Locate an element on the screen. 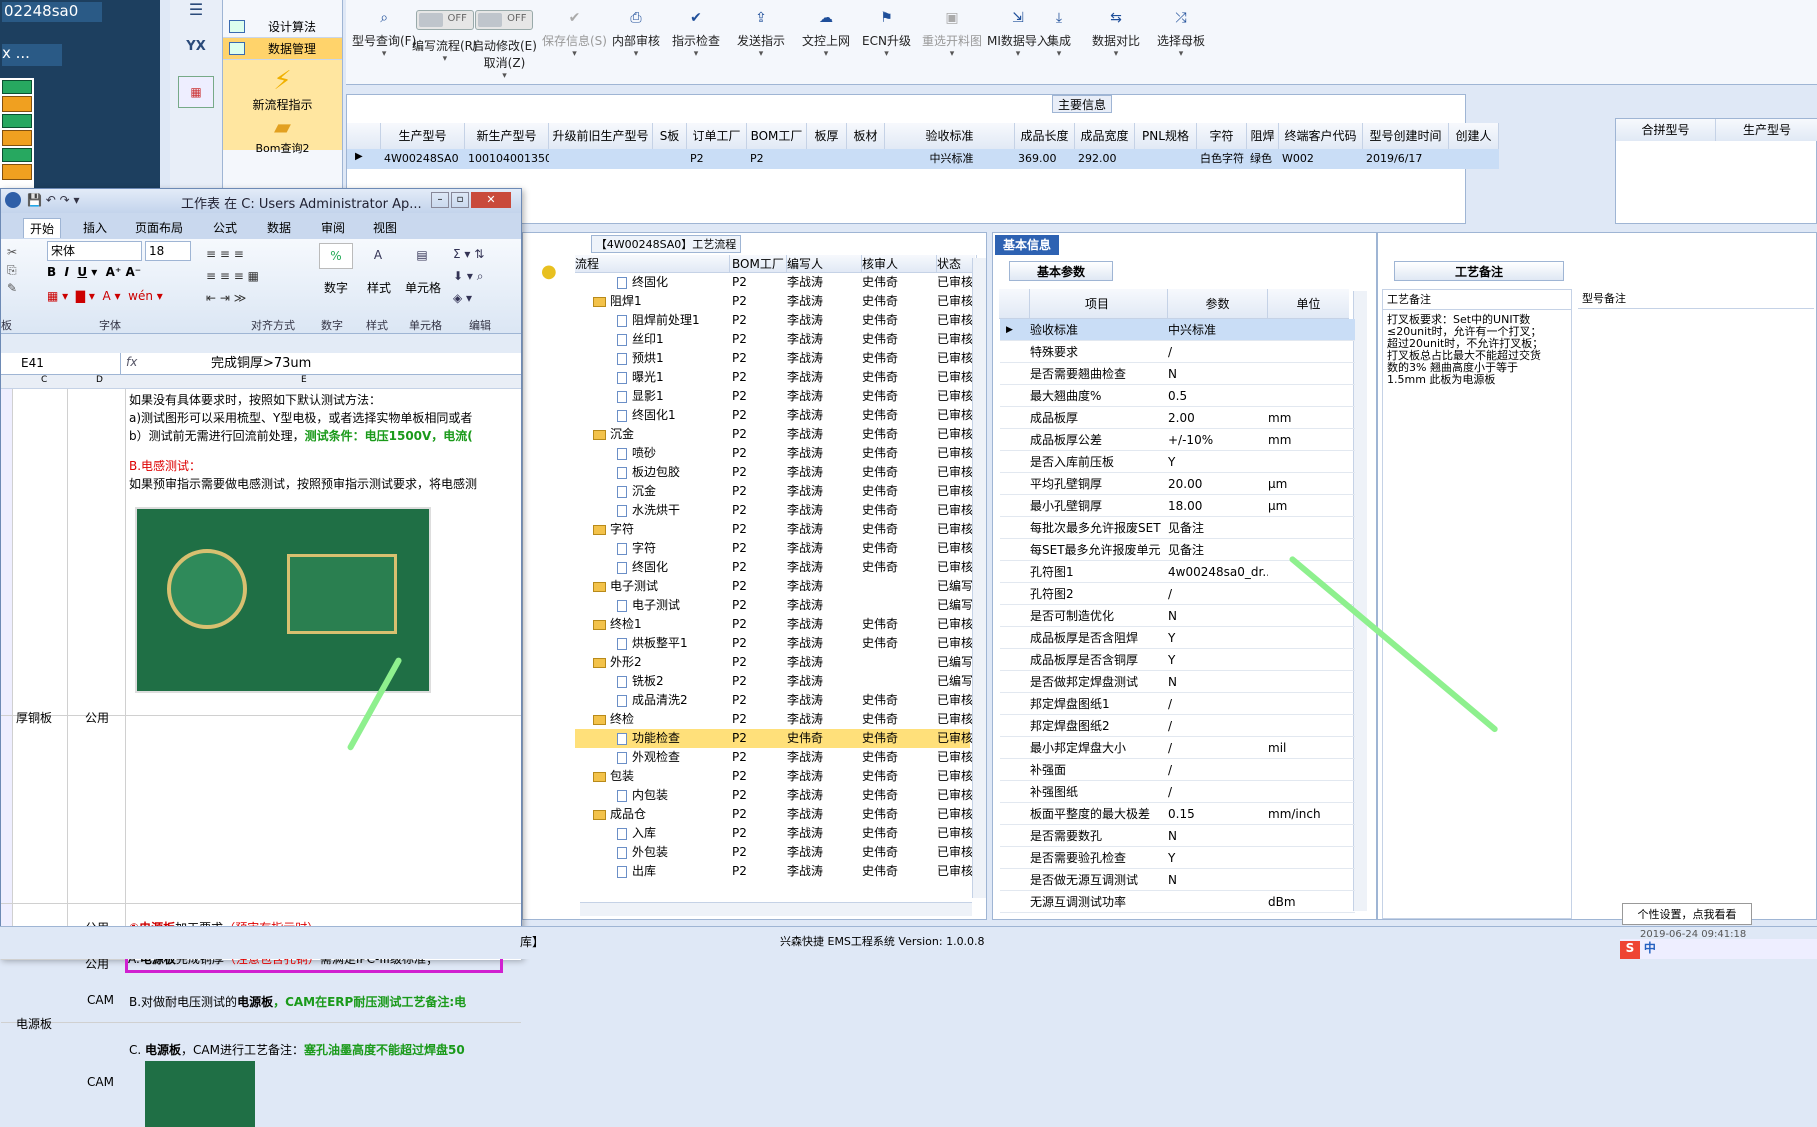 Image resolution: width=1817 pixels, height=1127 pixels. process-row: 出库 P2 李战涛 史伟奇 已审核 is located at coordinates (773, 871).